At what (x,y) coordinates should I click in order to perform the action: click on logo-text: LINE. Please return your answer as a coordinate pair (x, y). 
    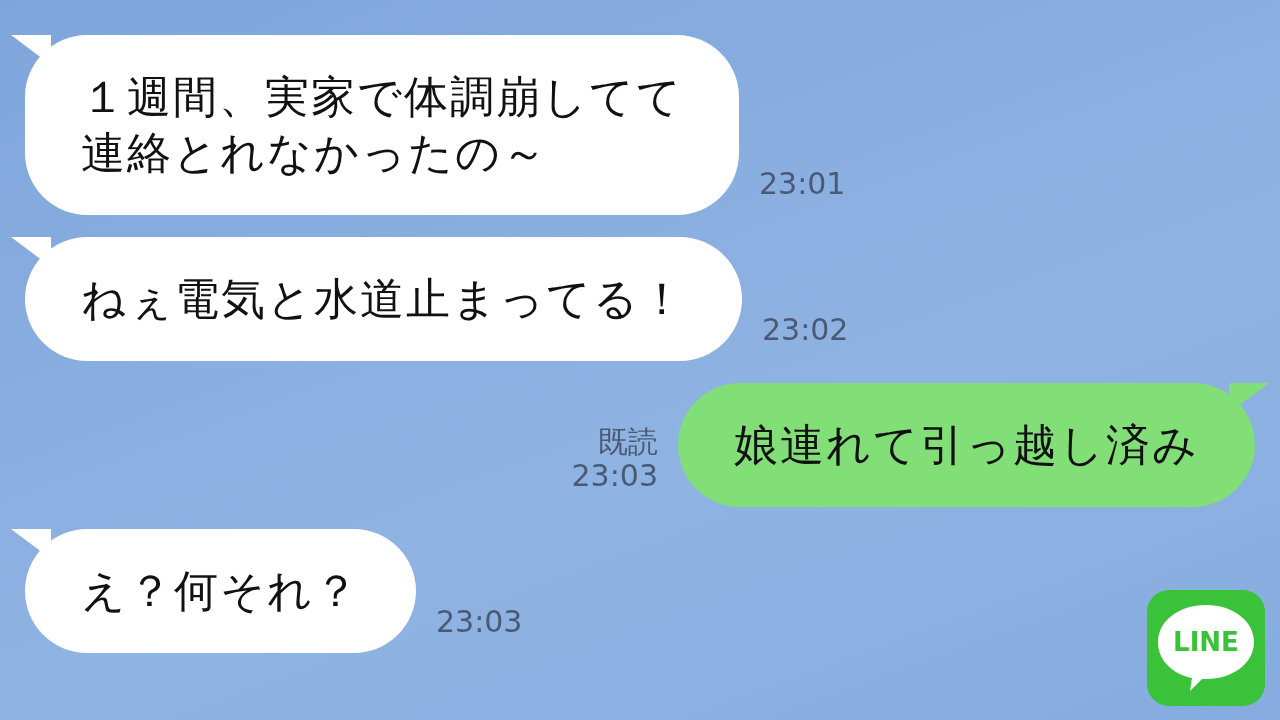
    Looking at the image, I should click on (1206, 642).